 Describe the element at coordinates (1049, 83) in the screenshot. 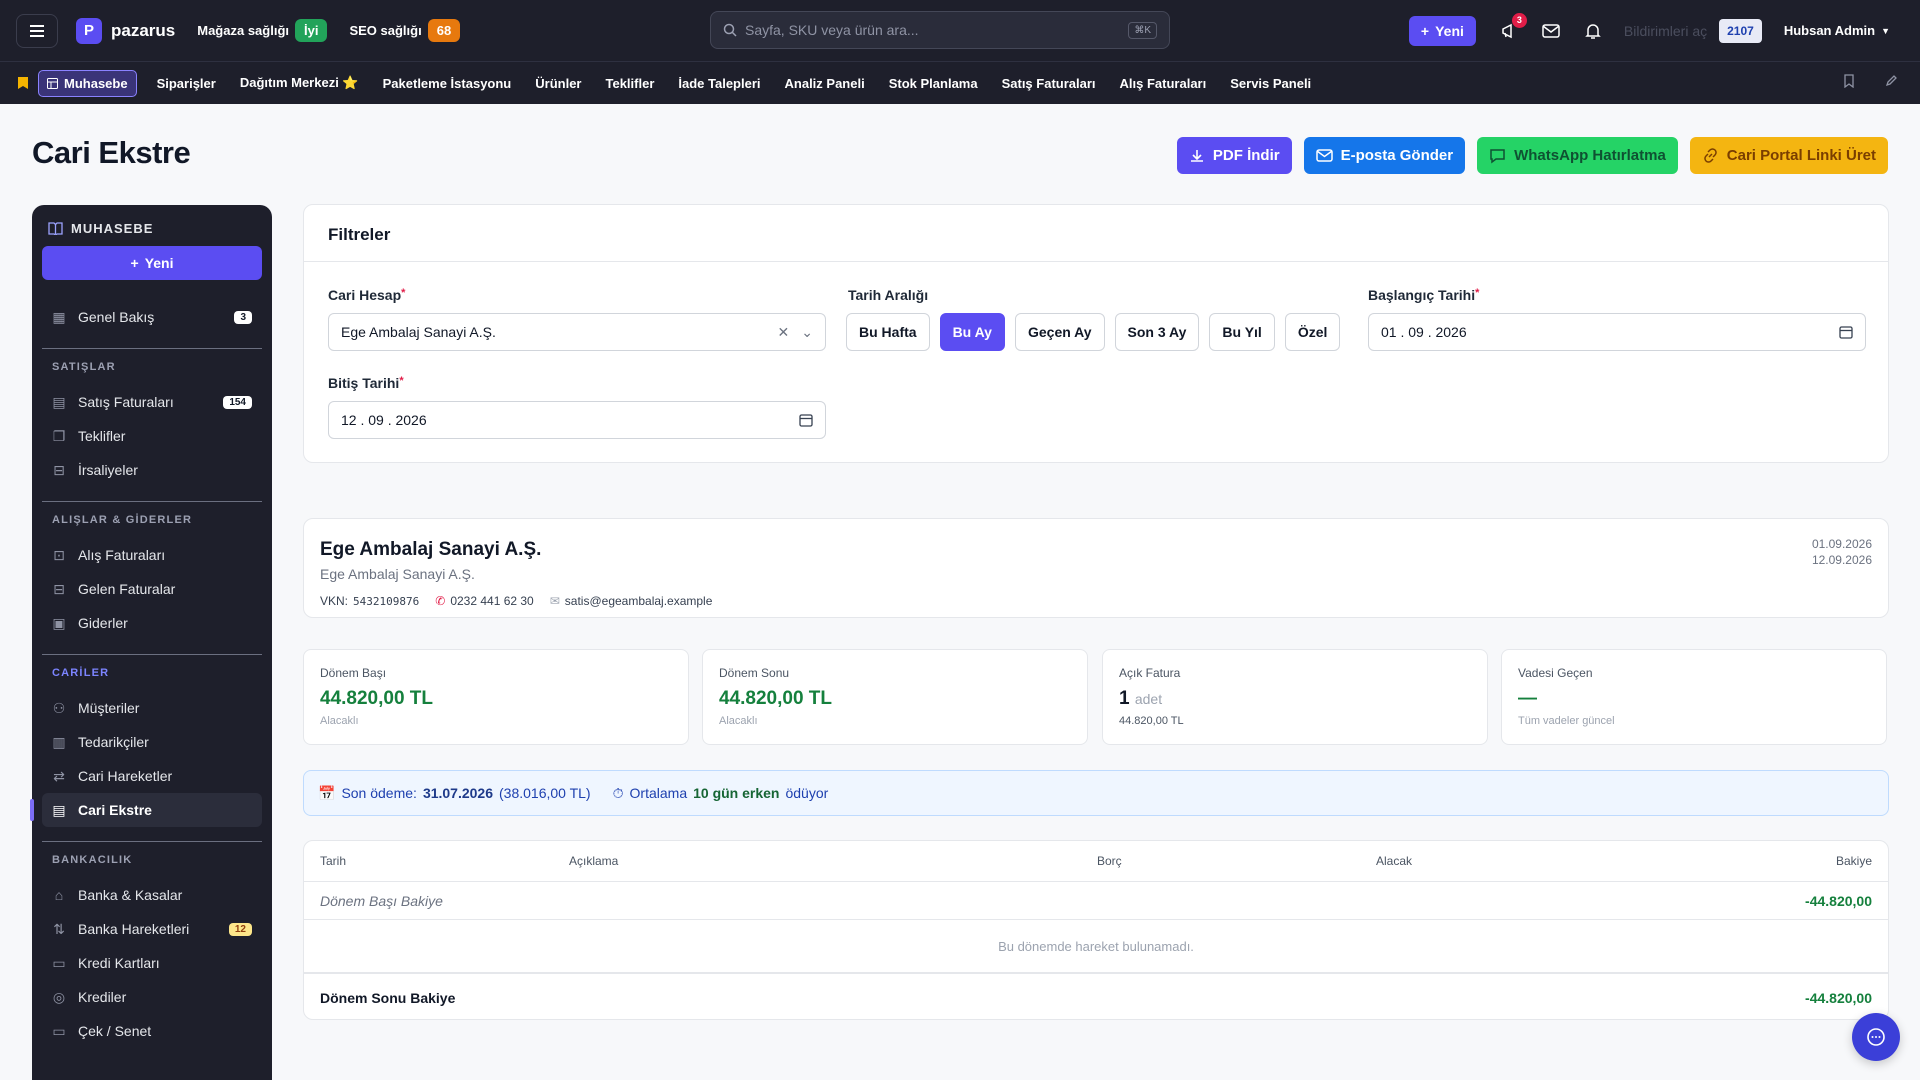

I see `nav-item: Satış Faturaları` at that location.